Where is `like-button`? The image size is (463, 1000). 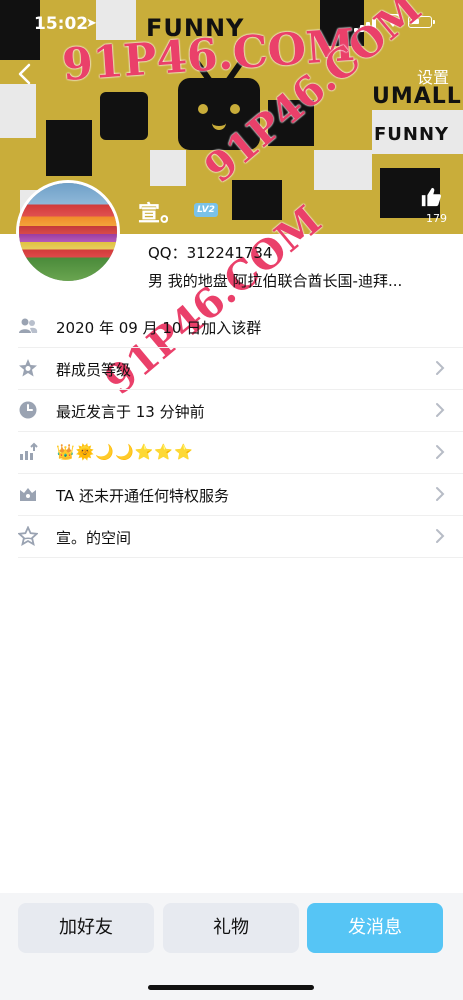
like-button is located at coordinates (431, 199).